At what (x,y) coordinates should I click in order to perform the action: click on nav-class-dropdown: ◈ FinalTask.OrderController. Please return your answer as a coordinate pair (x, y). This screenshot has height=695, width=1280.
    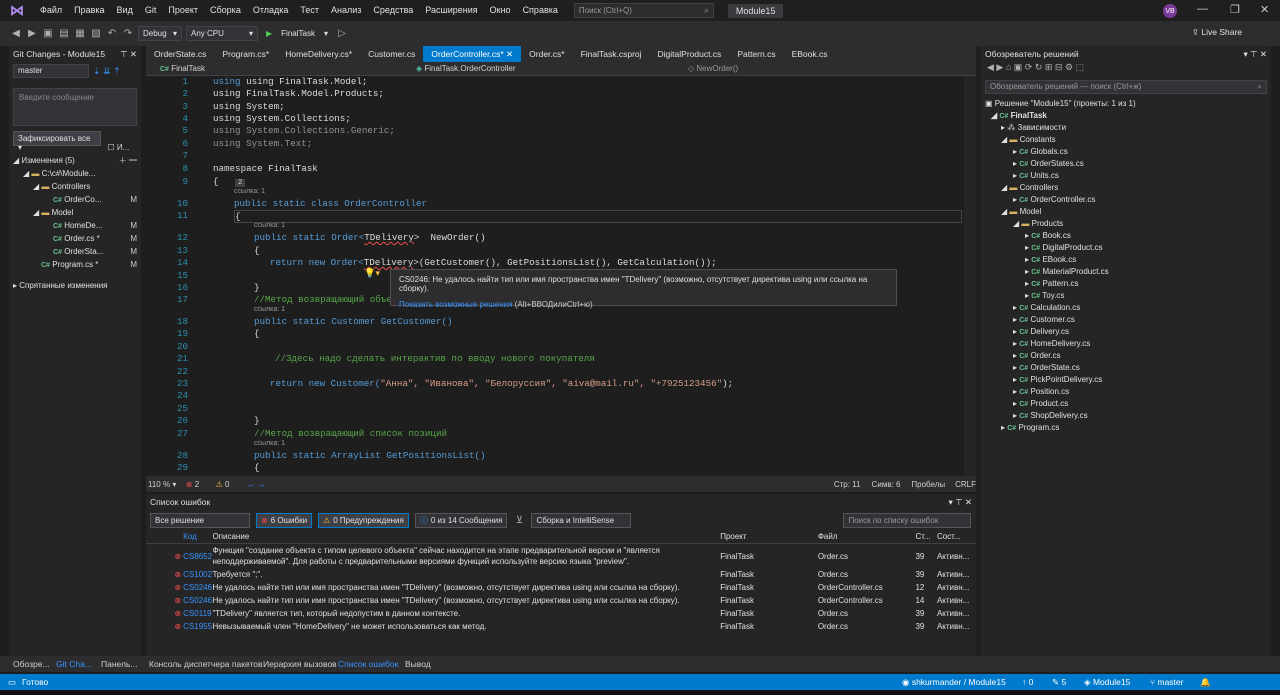
    Looking at the image, I should click on (552, 68).